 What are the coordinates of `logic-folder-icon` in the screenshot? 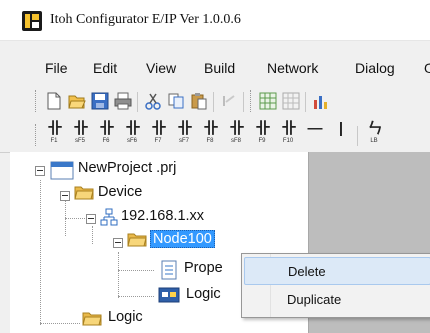 It's located at (92, 319).